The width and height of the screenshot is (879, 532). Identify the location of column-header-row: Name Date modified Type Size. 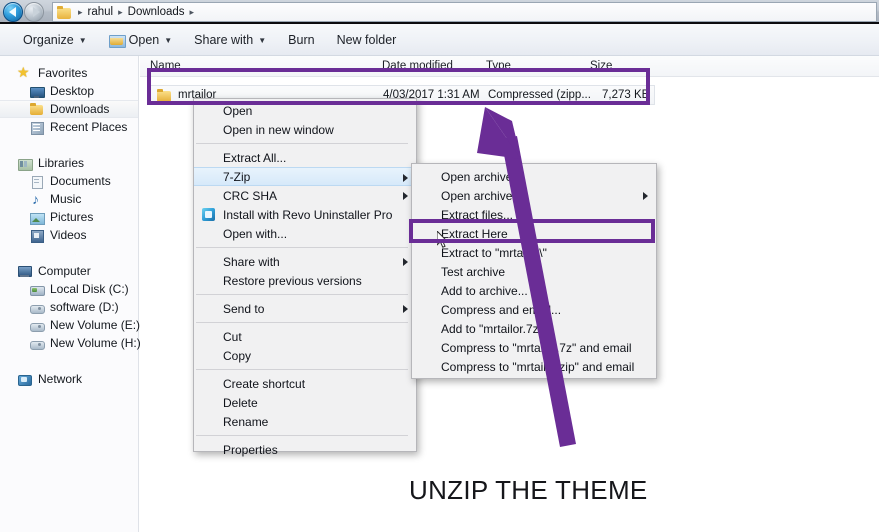
(509, 66).